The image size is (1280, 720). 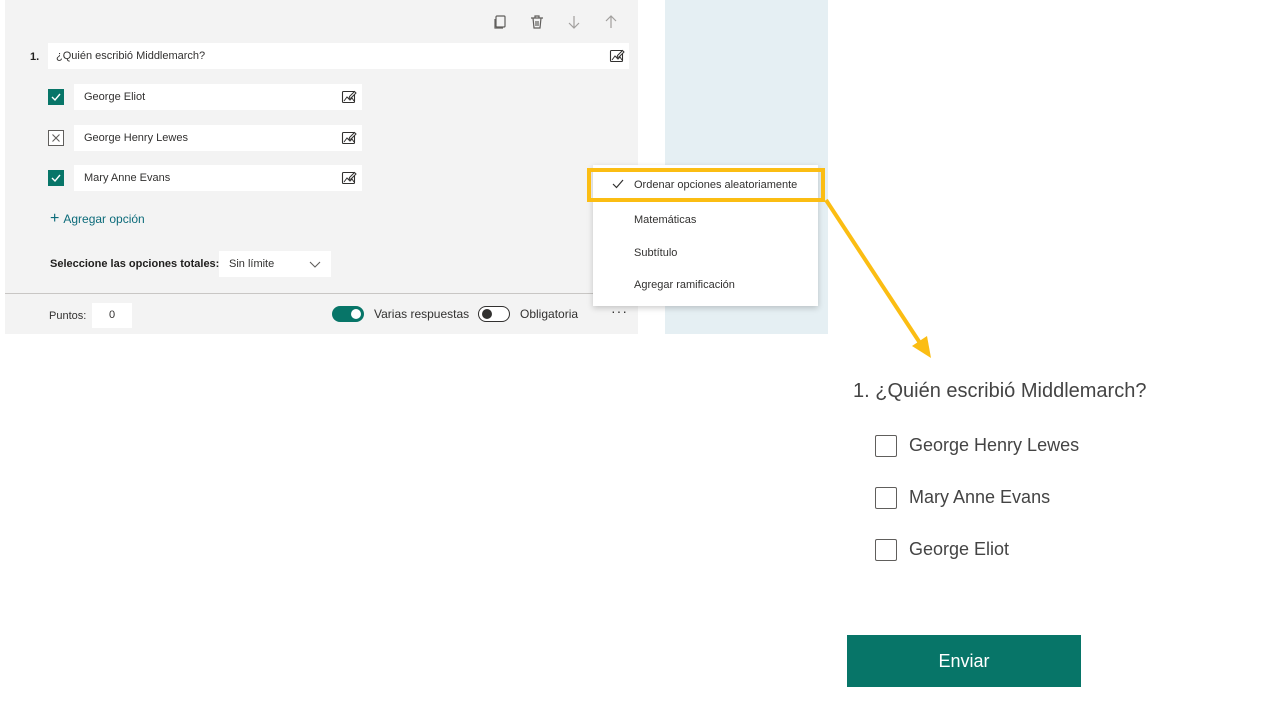 What do you see at coordinates (549, 314) in the screenshot?
I see `required-label: Obligatoria` at bounding box center [549, 314].